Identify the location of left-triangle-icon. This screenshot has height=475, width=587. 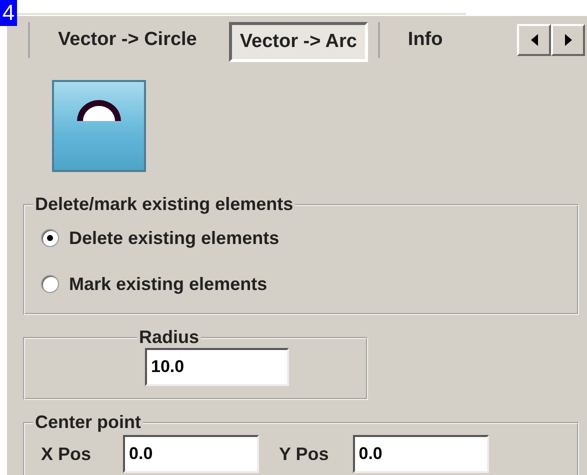
(534, 40).